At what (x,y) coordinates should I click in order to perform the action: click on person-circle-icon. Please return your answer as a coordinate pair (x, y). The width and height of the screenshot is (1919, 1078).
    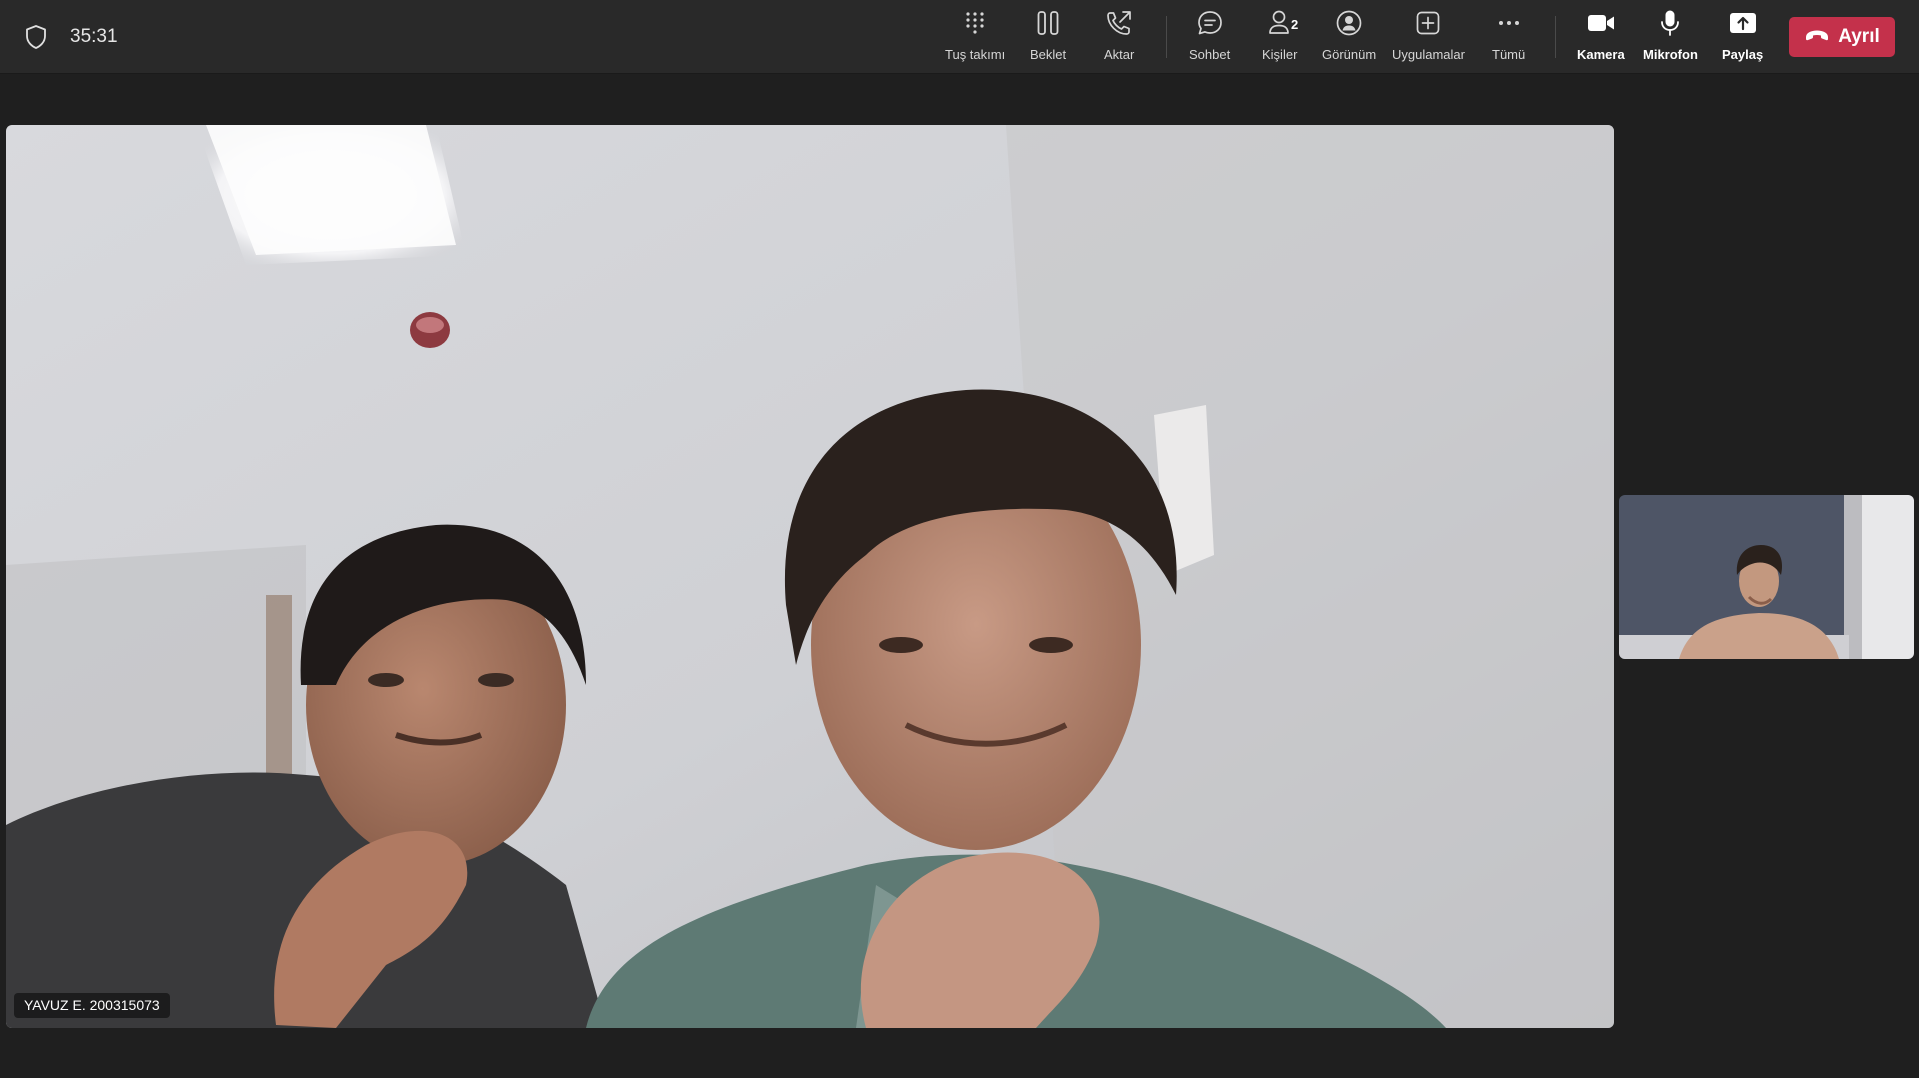
    Looking at the image, I should click on (1349, 23).